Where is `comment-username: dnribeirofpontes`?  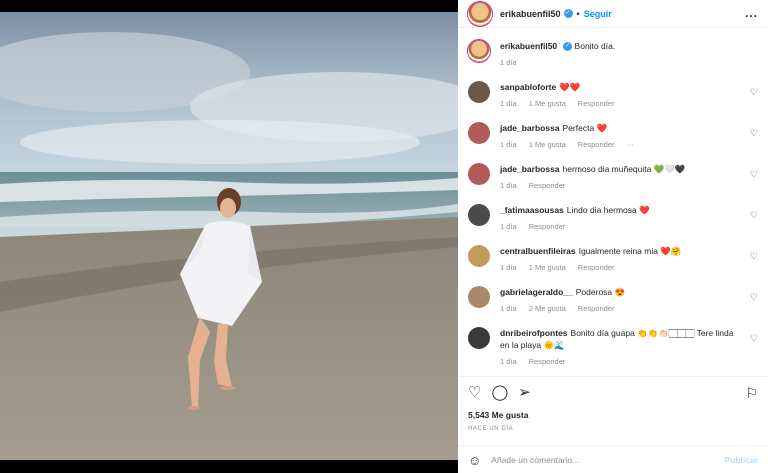
comment-username: dnribeirofpontes is located at coordinates (534, 333).